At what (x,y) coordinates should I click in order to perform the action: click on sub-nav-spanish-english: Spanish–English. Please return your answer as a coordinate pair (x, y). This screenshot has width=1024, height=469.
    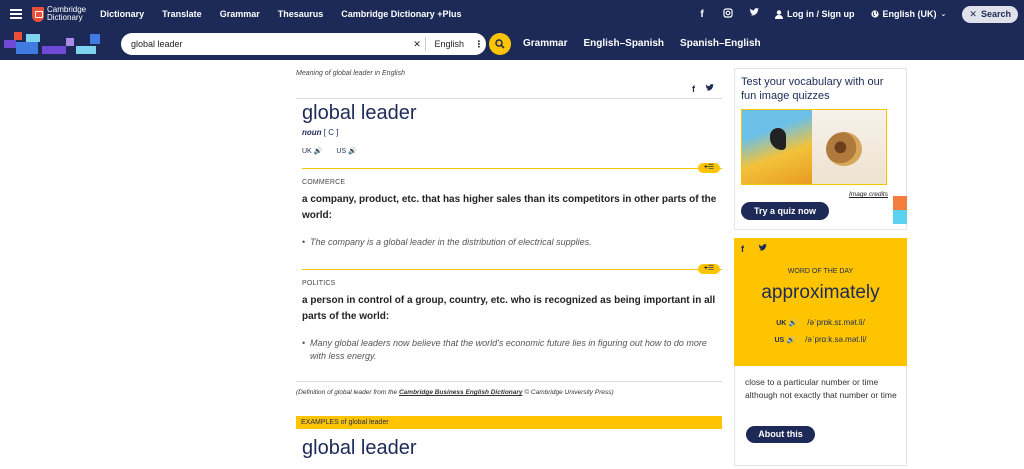
    Looking at the image, I should click on (720, 43).